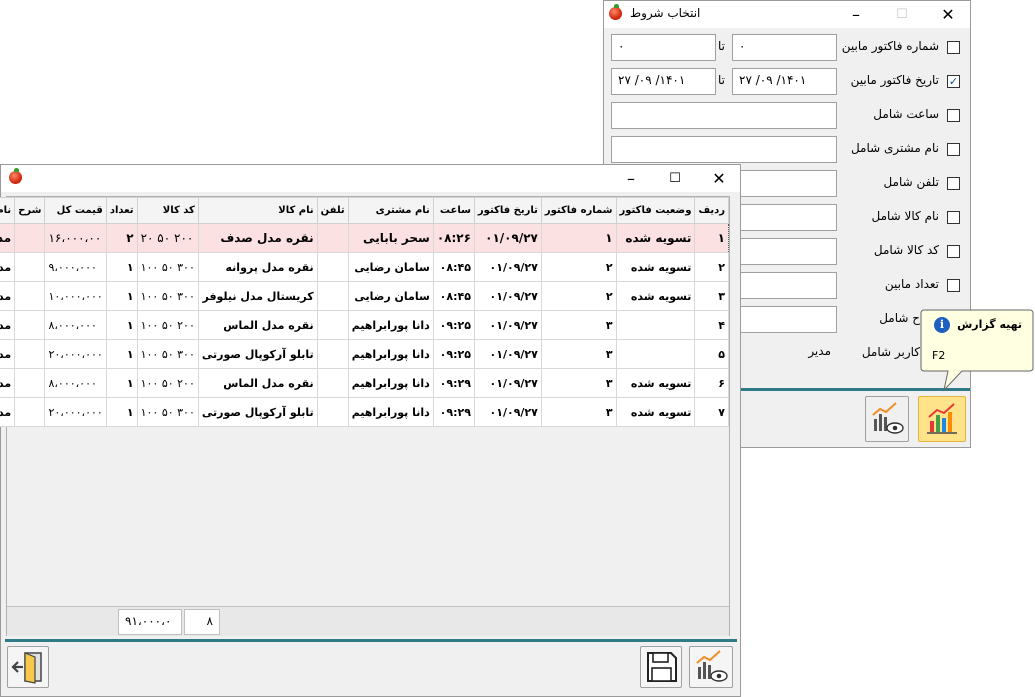 This screenshot has height=697, width=1035. Describe the element at coordinates (370, 178) in the screenshot. I see `report-titlebar: ✕ ☐ –` at that location.